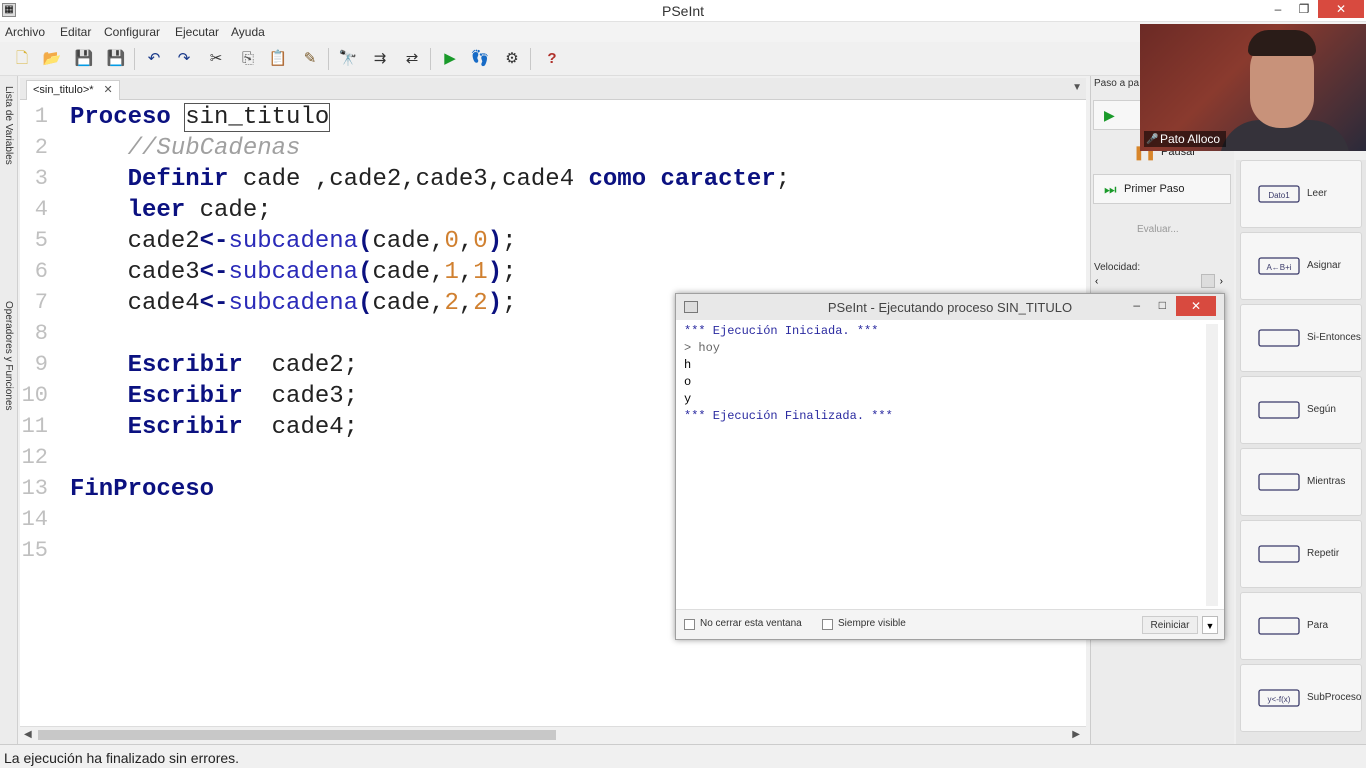 The image size is (1366, 768). Describe the element at coordinates (1334, 697) in the screenshot. I see `command-label: SubProceso` at that location.